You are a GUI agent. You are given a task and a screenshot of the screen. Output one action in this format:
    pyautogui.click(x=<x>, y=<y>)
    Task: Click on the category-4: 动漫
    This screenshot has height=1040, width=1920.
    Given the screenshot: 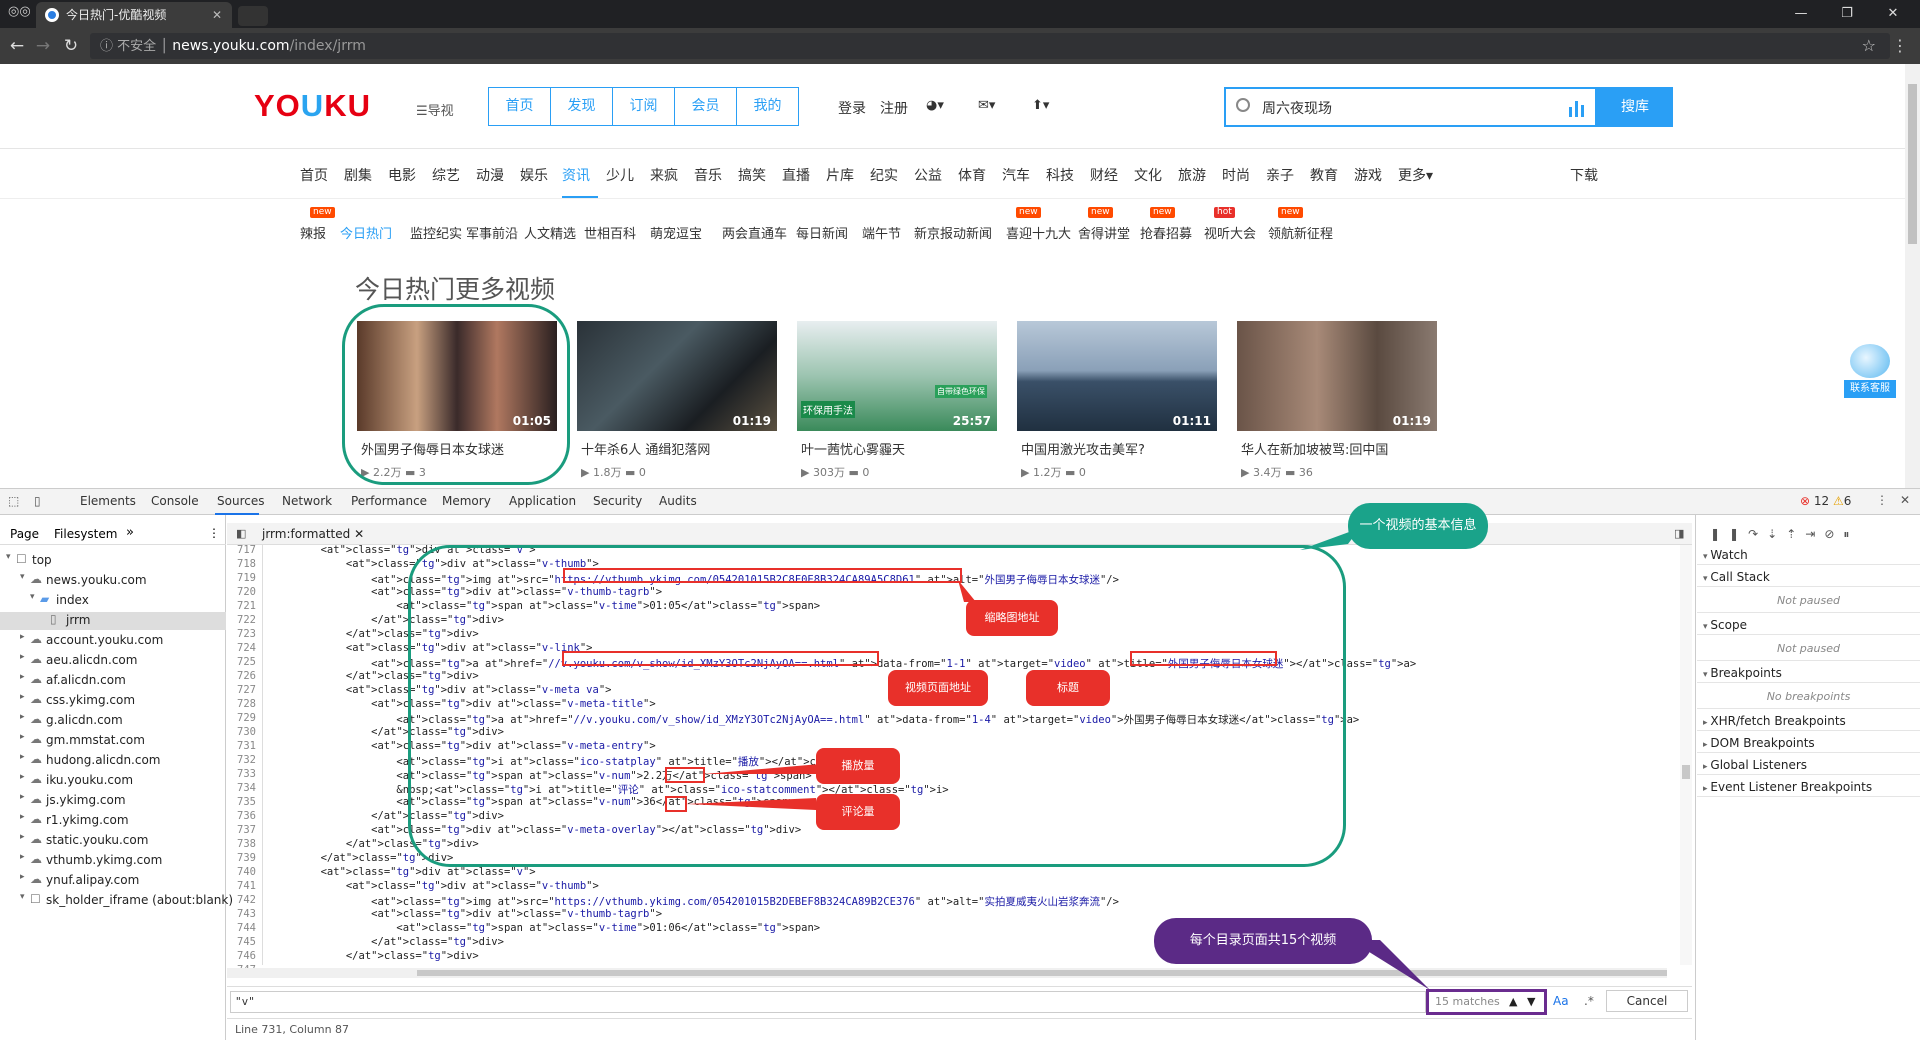 What is the action you would take?
    pyautogui.click(x=490, y=175)
    